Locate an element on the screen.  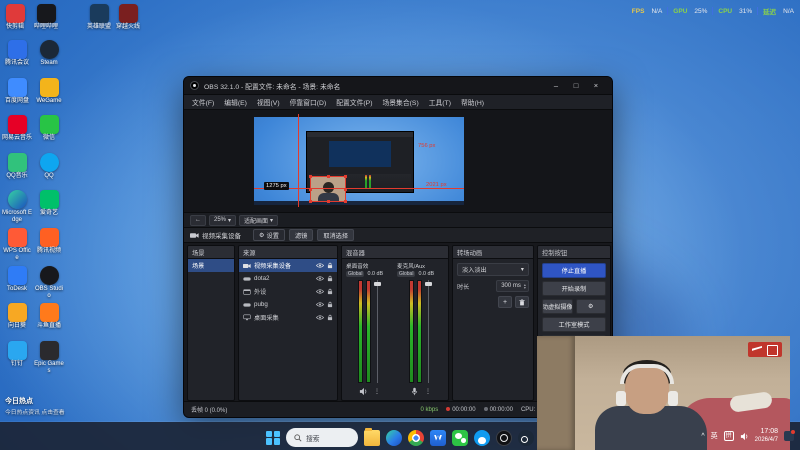
desktop-icon: 微信 is located at coordinates (49, 128).